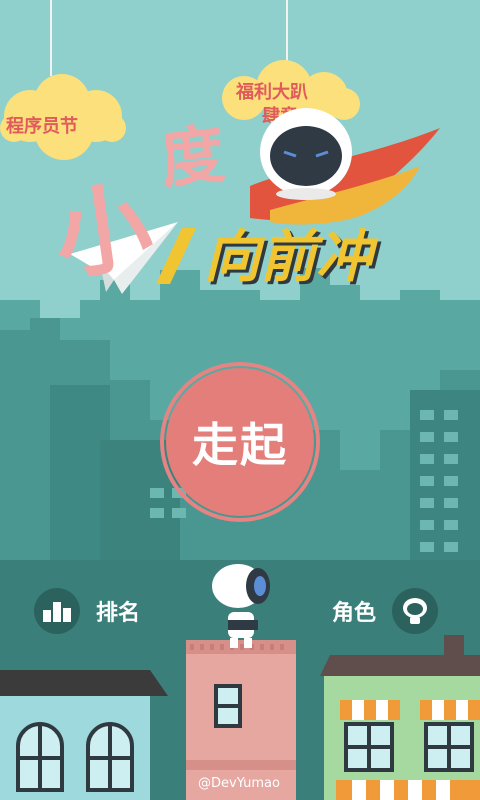 This screenshot has height=800, width=480. Describe the element at coordinates (354, 613) in the screenshot. I see `character-button-label: 角色` at that location.